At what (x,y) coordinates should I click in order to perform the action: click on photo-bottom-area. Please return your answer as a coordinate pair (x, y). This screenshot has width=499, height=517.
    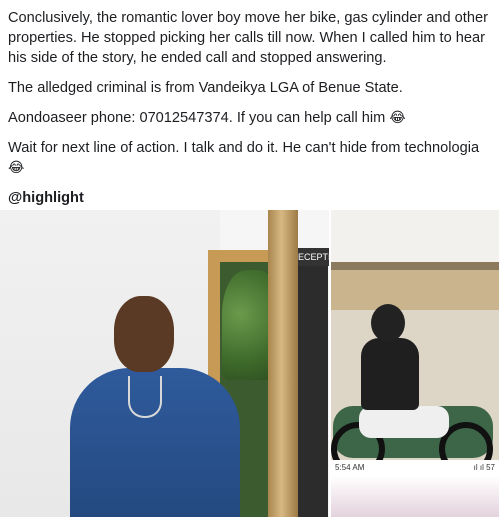
    Looking at the image, I should click on (415, 496).